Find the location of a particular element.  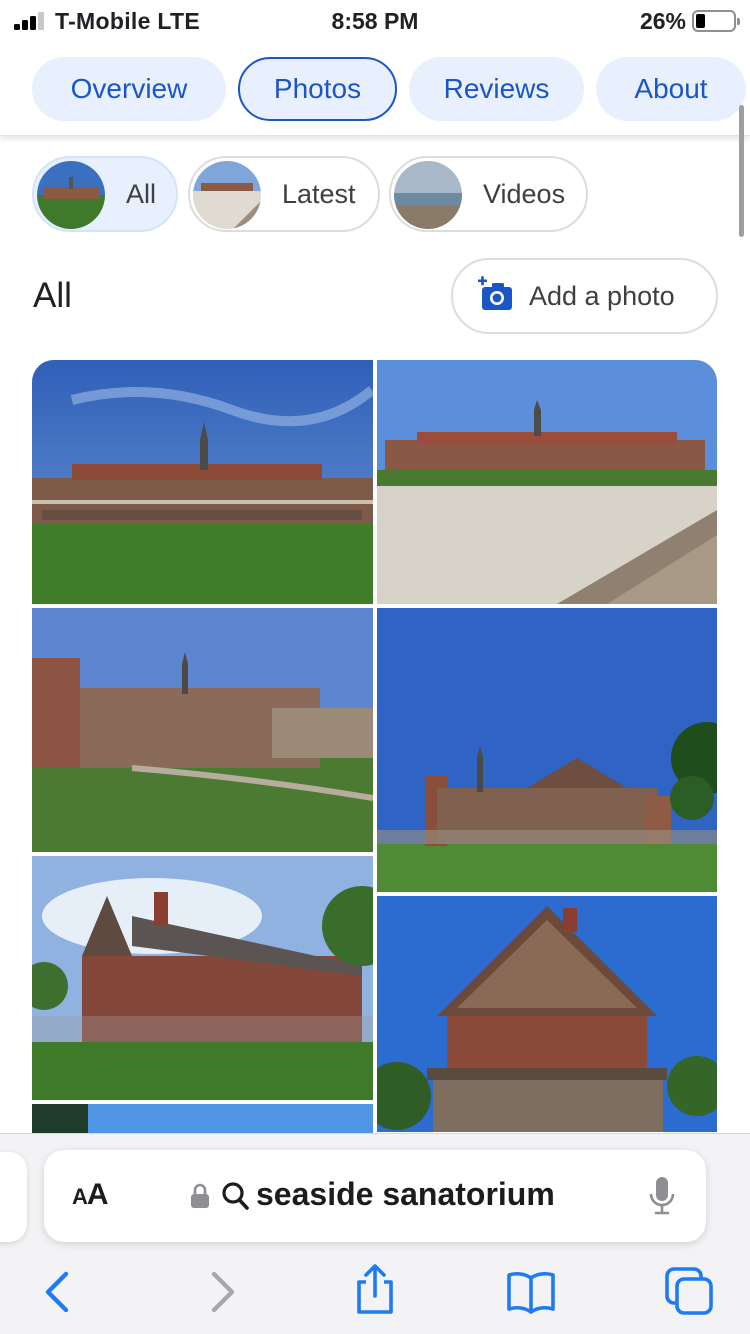

photo-round-tower-wing is located at coordinates (202, 730).